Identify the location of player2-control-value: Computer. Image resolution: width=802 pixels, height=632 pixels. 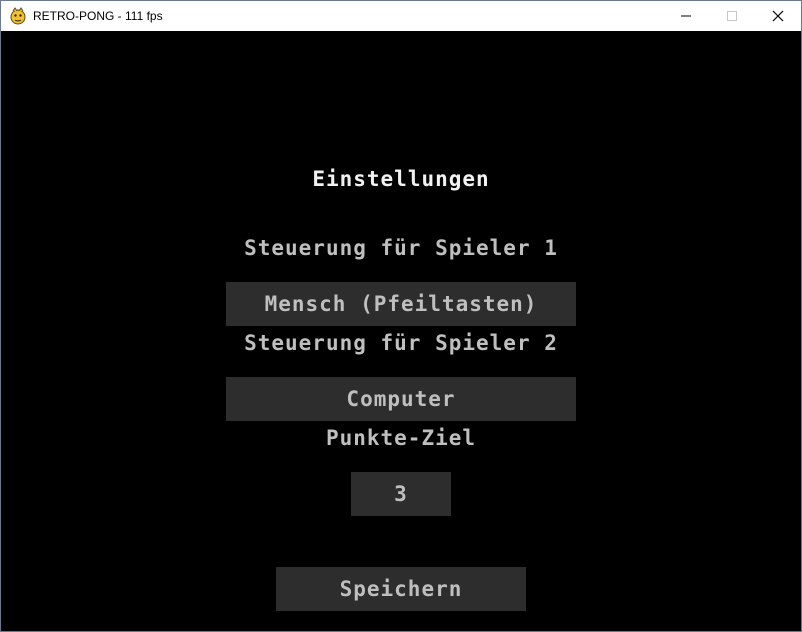
(401, 399).